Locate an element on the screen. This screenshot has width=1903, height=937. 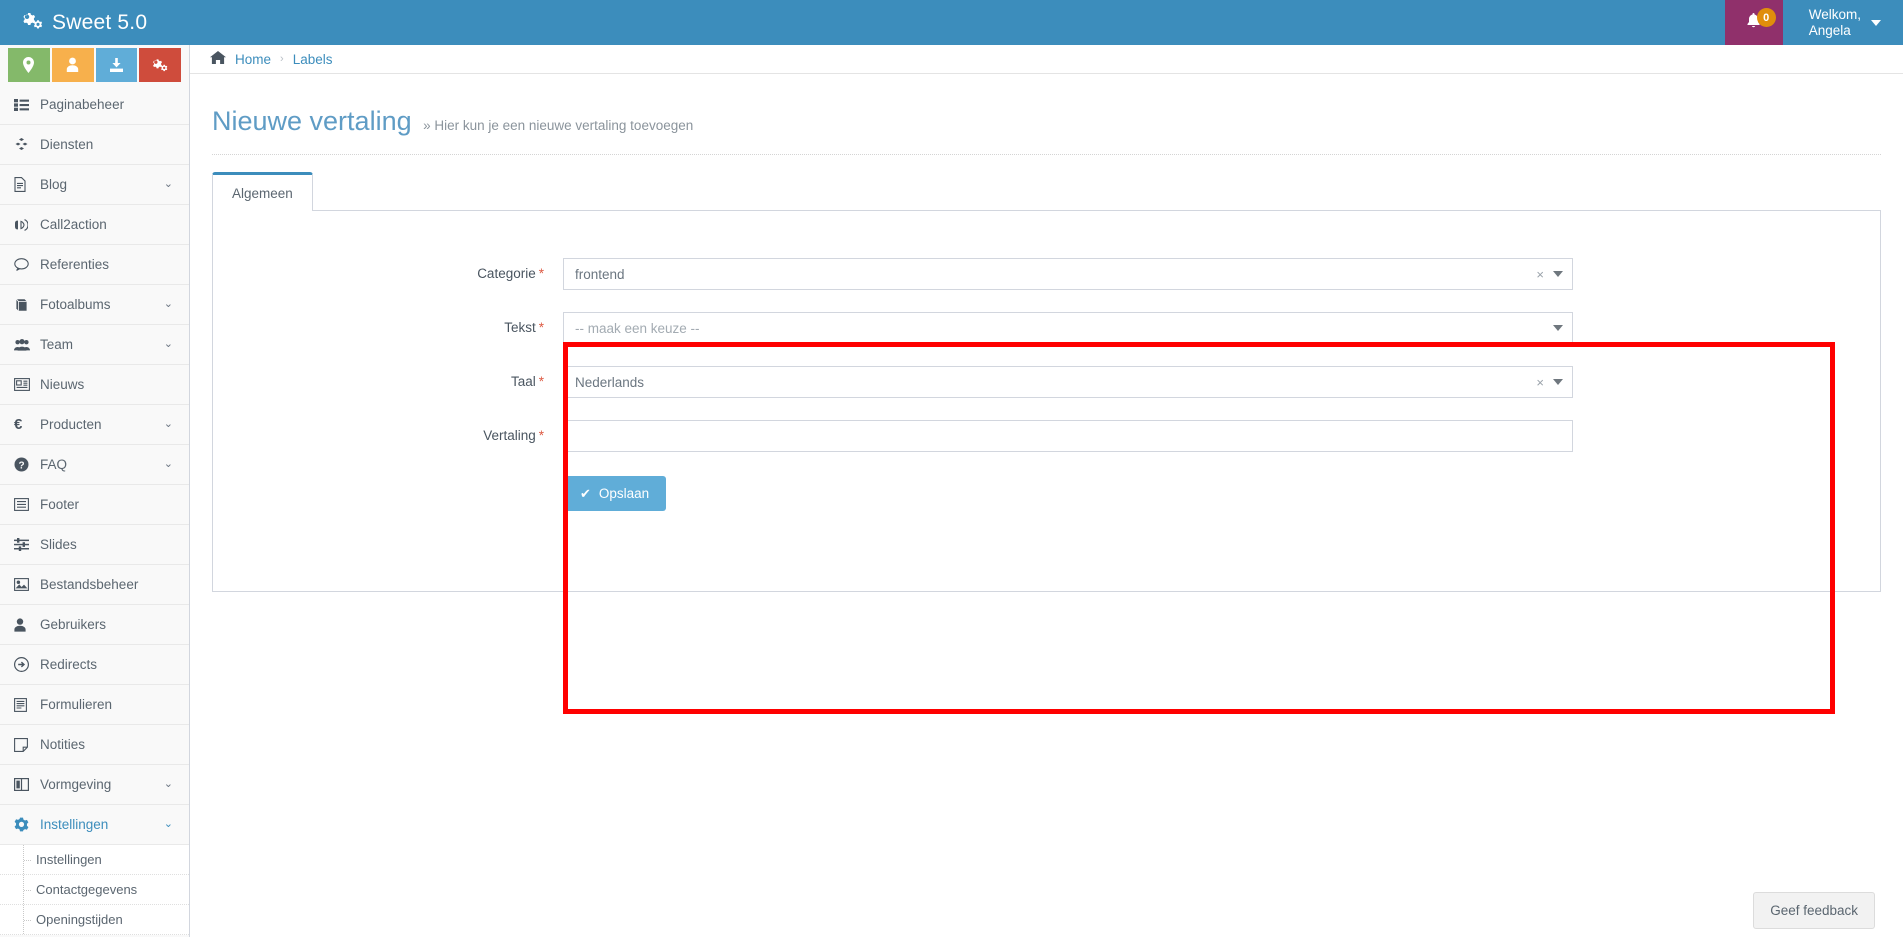
sidebar-subitem-instellingen: Instellingen is located at coordinates (94, 860).